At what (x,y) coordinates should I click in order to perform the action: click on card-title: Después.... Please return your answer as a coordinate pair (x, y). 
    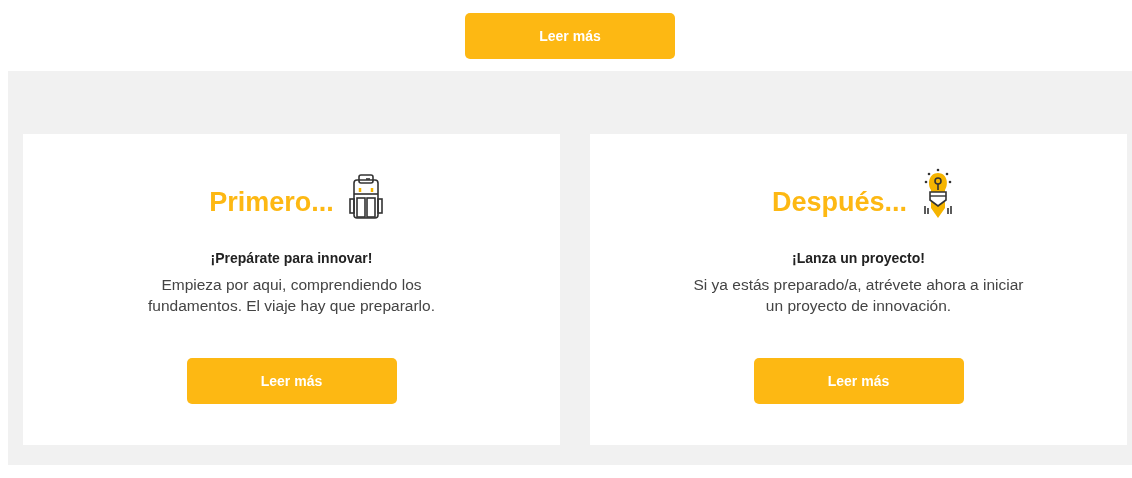
    Looking at the image, I should click on (839, 204).